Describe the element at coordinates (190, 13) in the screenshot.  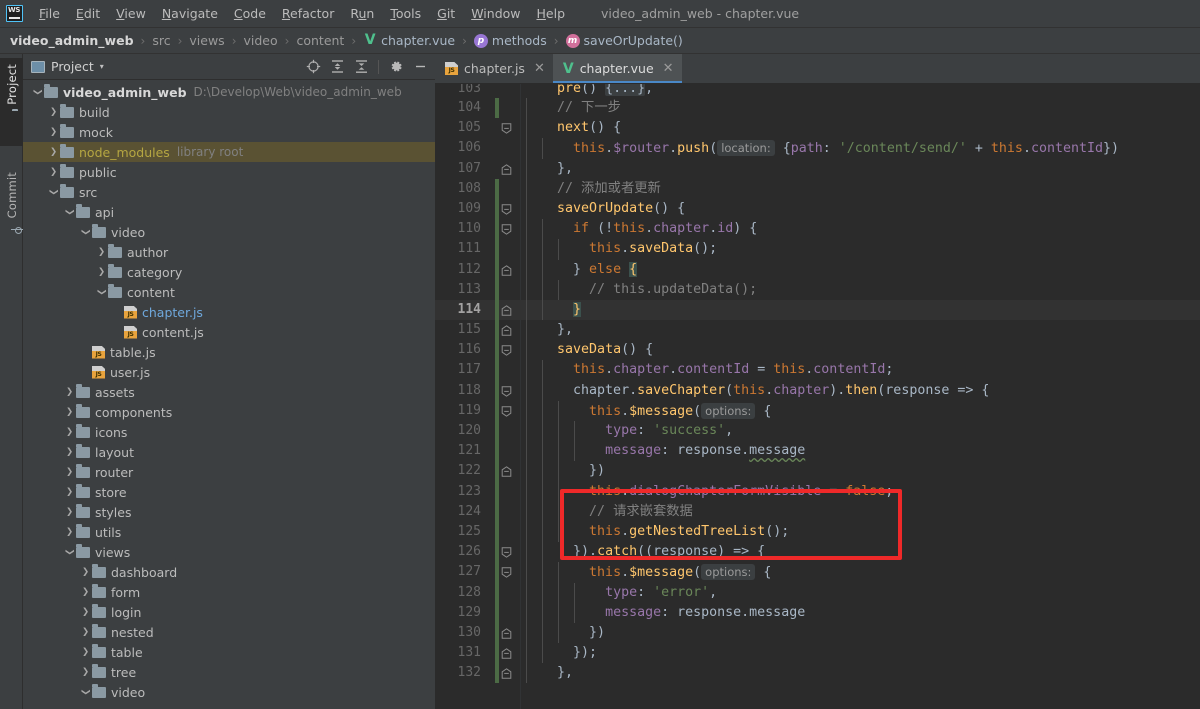
I see `menu-item-navigate: Navigate` at that location.